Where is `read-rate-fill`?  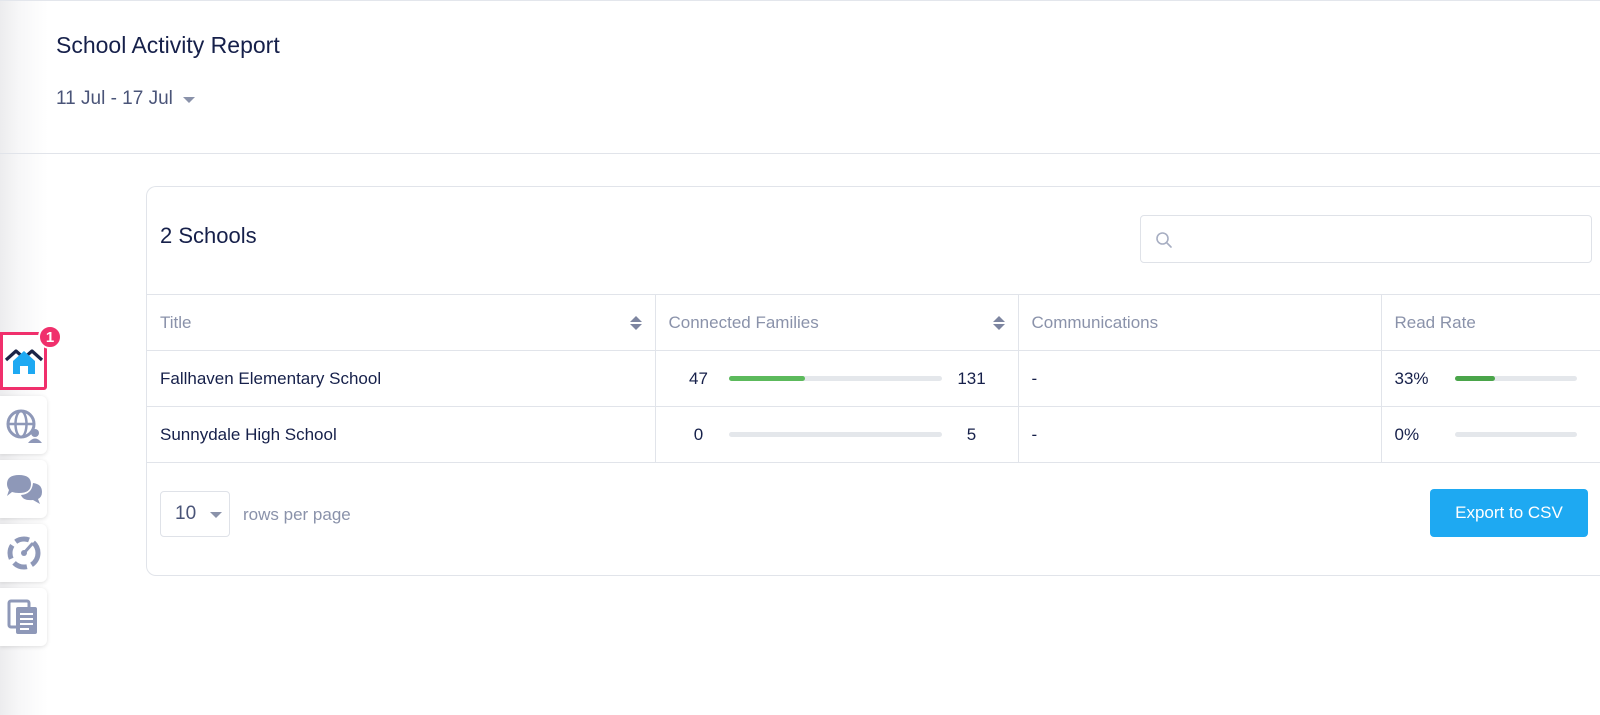
read-rate-fill is located at coordinates (1474, 378).